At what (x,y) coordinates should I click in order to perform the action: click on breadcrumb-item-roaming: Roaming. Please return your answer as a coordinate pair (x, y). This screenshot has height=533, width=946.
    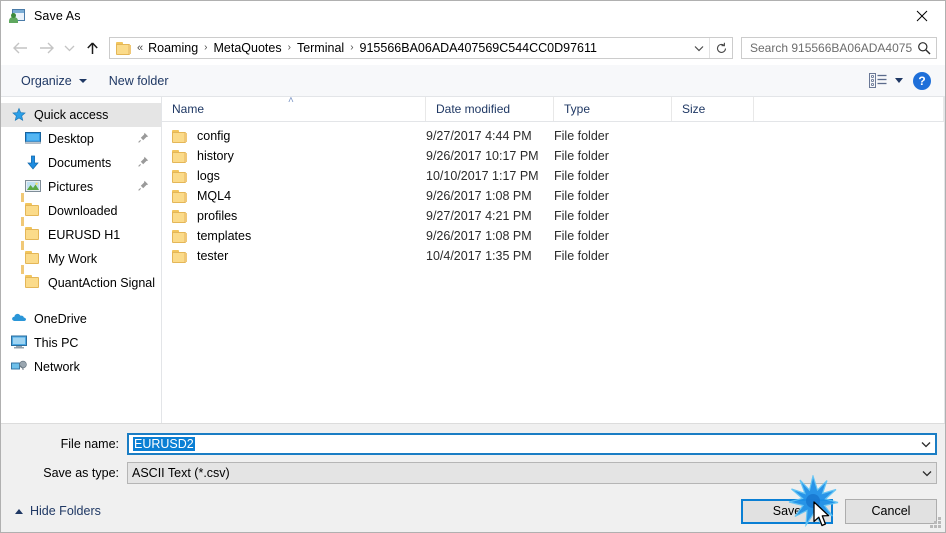
    Looking at the image, I should click on (173, 48).